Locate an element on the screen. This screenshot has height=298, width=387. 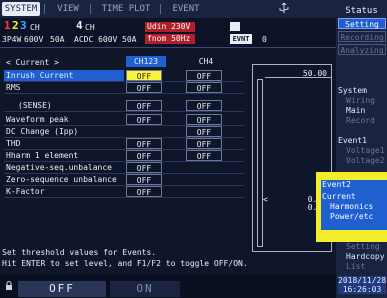
event-count: 0 is located at coordinates (264, 39).